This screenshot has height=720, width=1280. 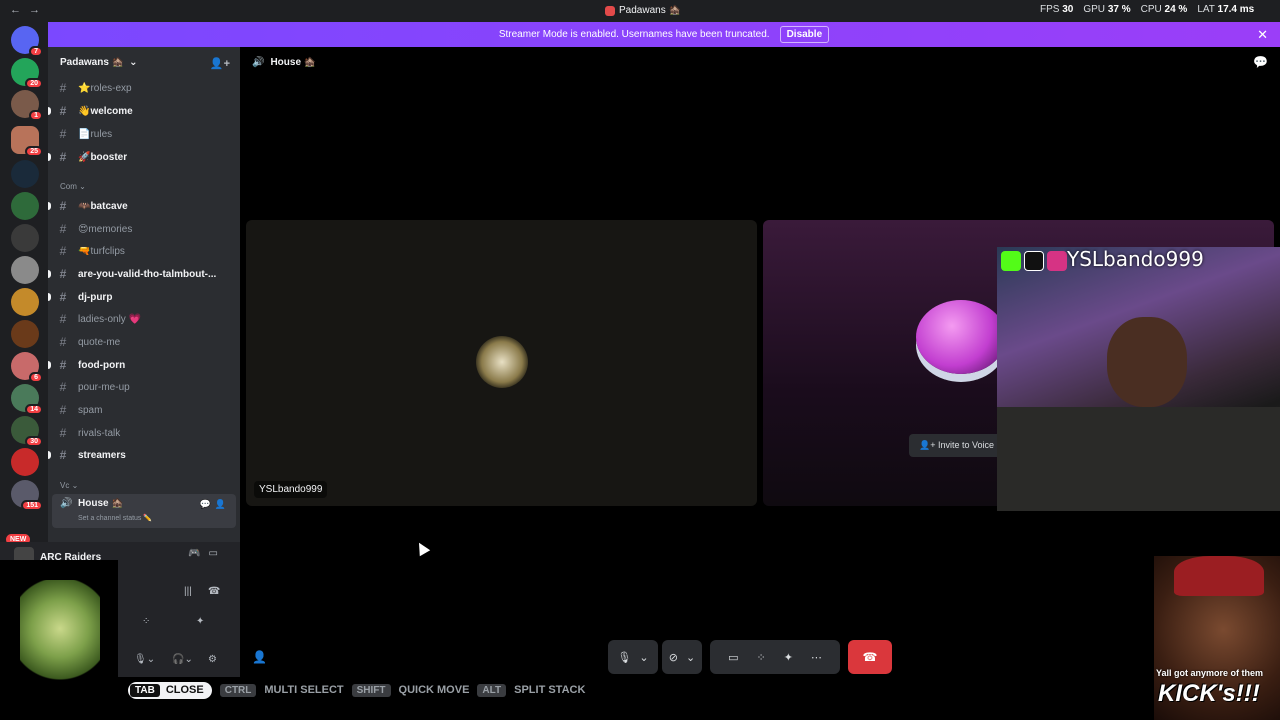 What do you see at coordinates (144, 455) in the screenshot?
I see `channel-item: # streamers` at bounding box center [144, 455].